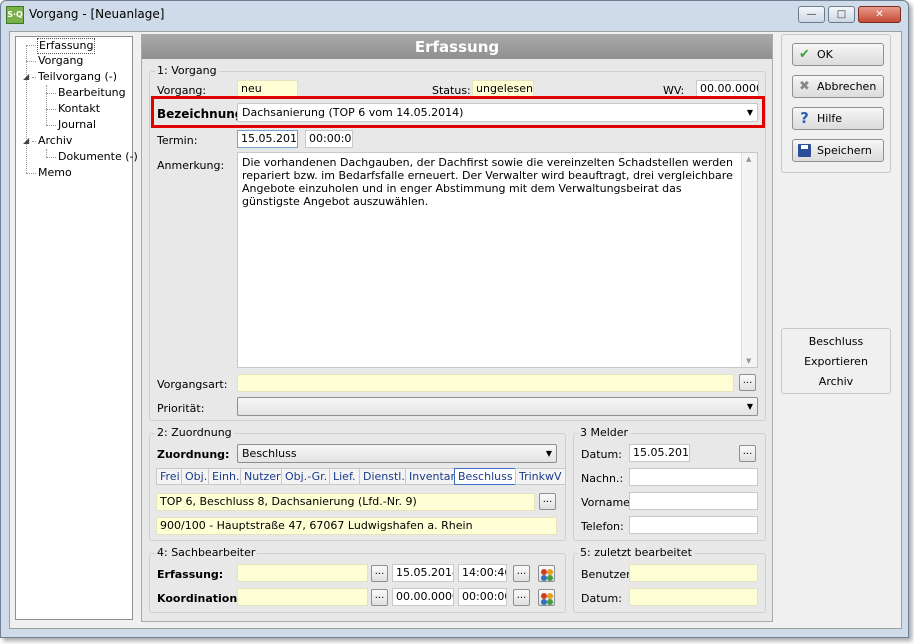  What do you see at coordinates (97, 14) in the screenshot?
I see `window-title: Vorgang - [Neuanlage]` at bounding box center [97, 14].